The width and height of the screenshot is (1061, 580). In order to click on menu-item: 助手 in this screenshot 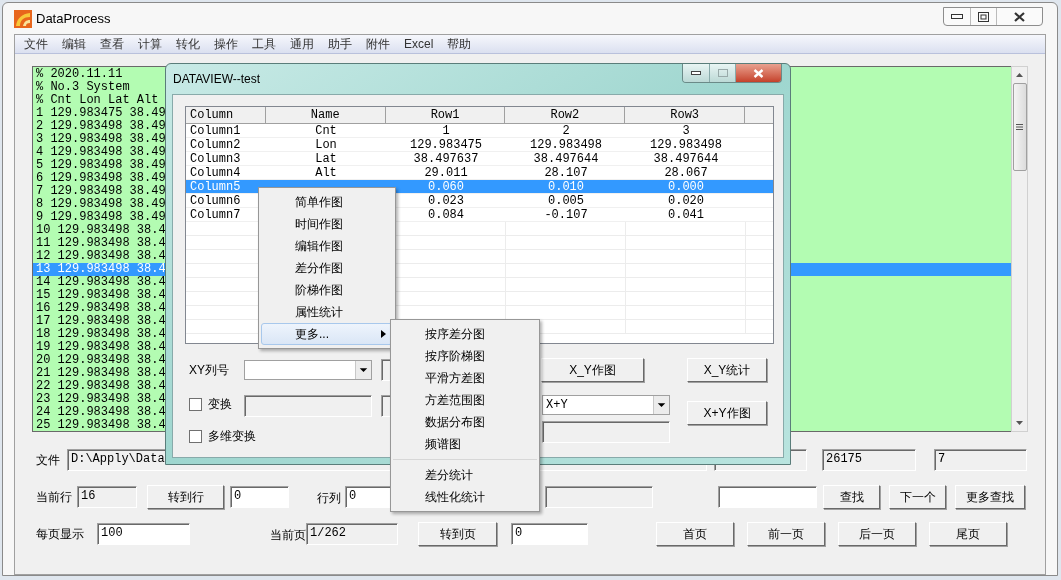, I will do `click(340, 44)`.